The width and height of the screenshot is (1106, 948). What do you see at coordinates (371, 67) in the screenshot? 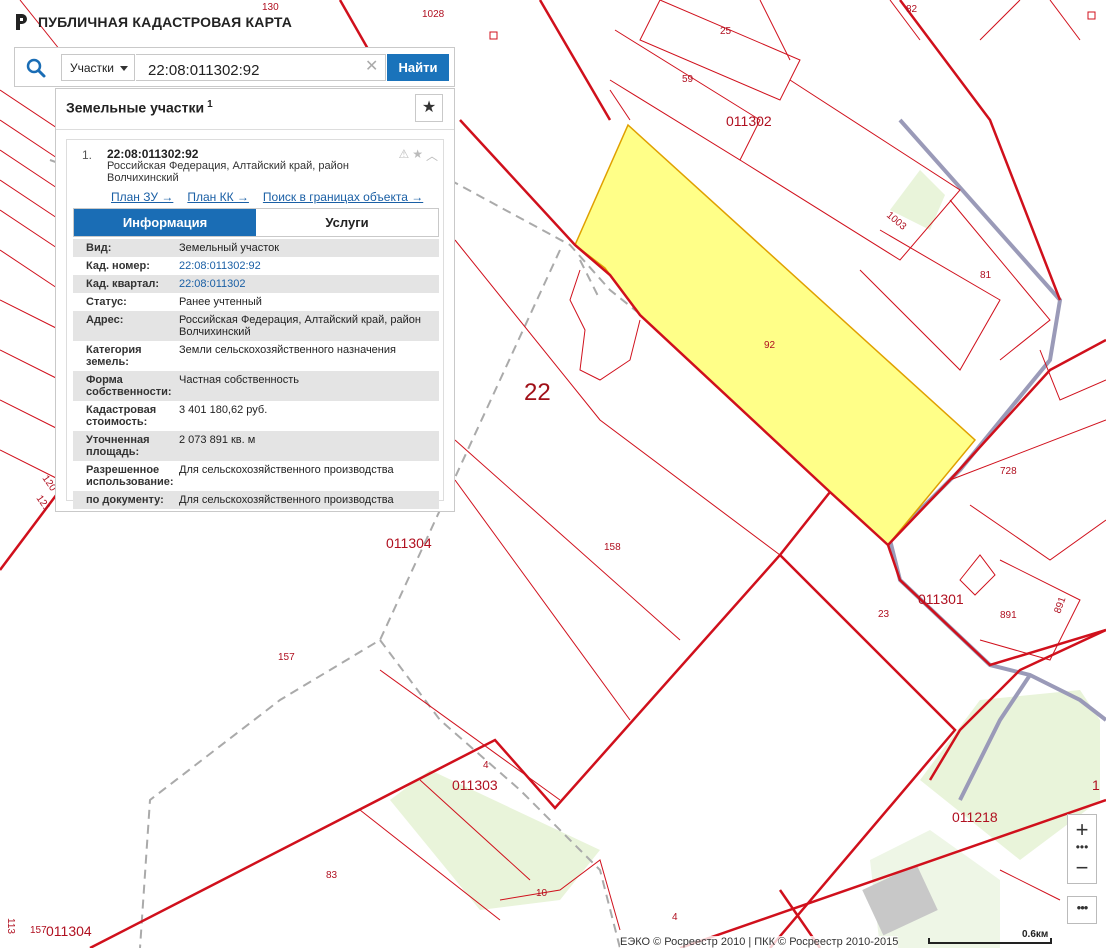
I see `clear-icon: ✕` at bounding box center [371, 67].